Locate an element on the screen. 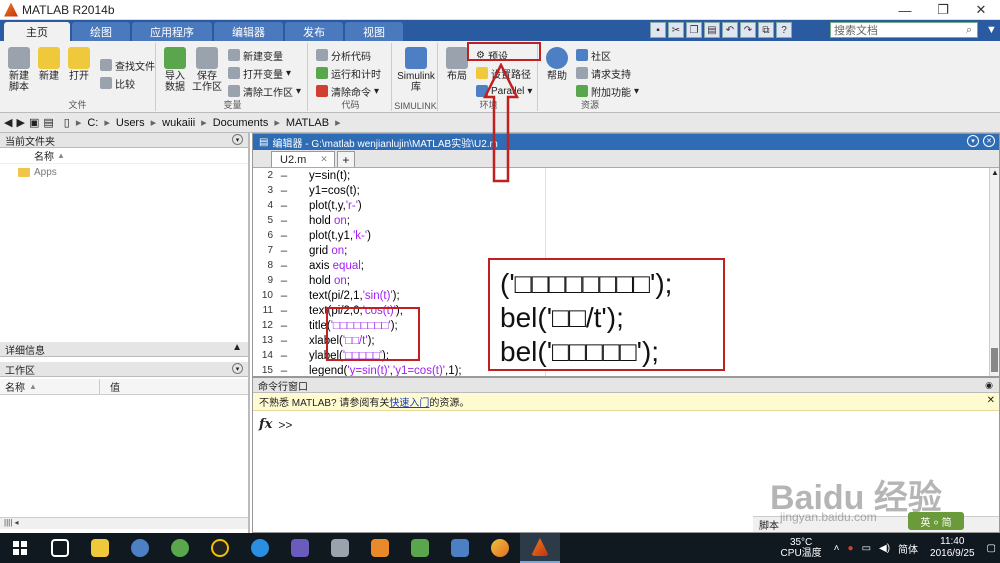 This screenshot has width=1000, height=563. tab-publish: 发布 is located at coordinates (314, 31).